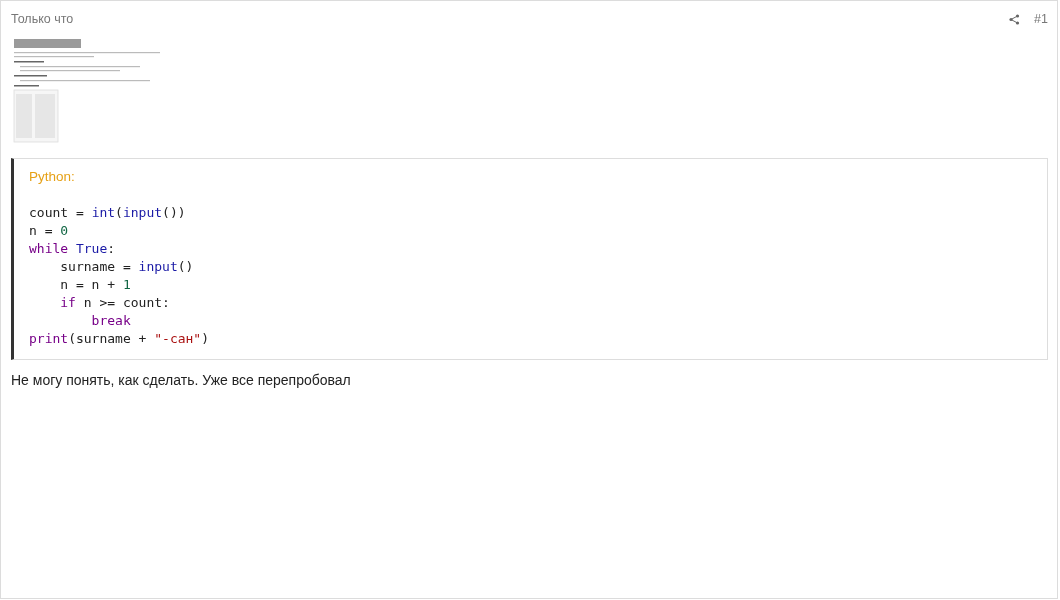  I want to click on code-token: n =, so click(41, 230).